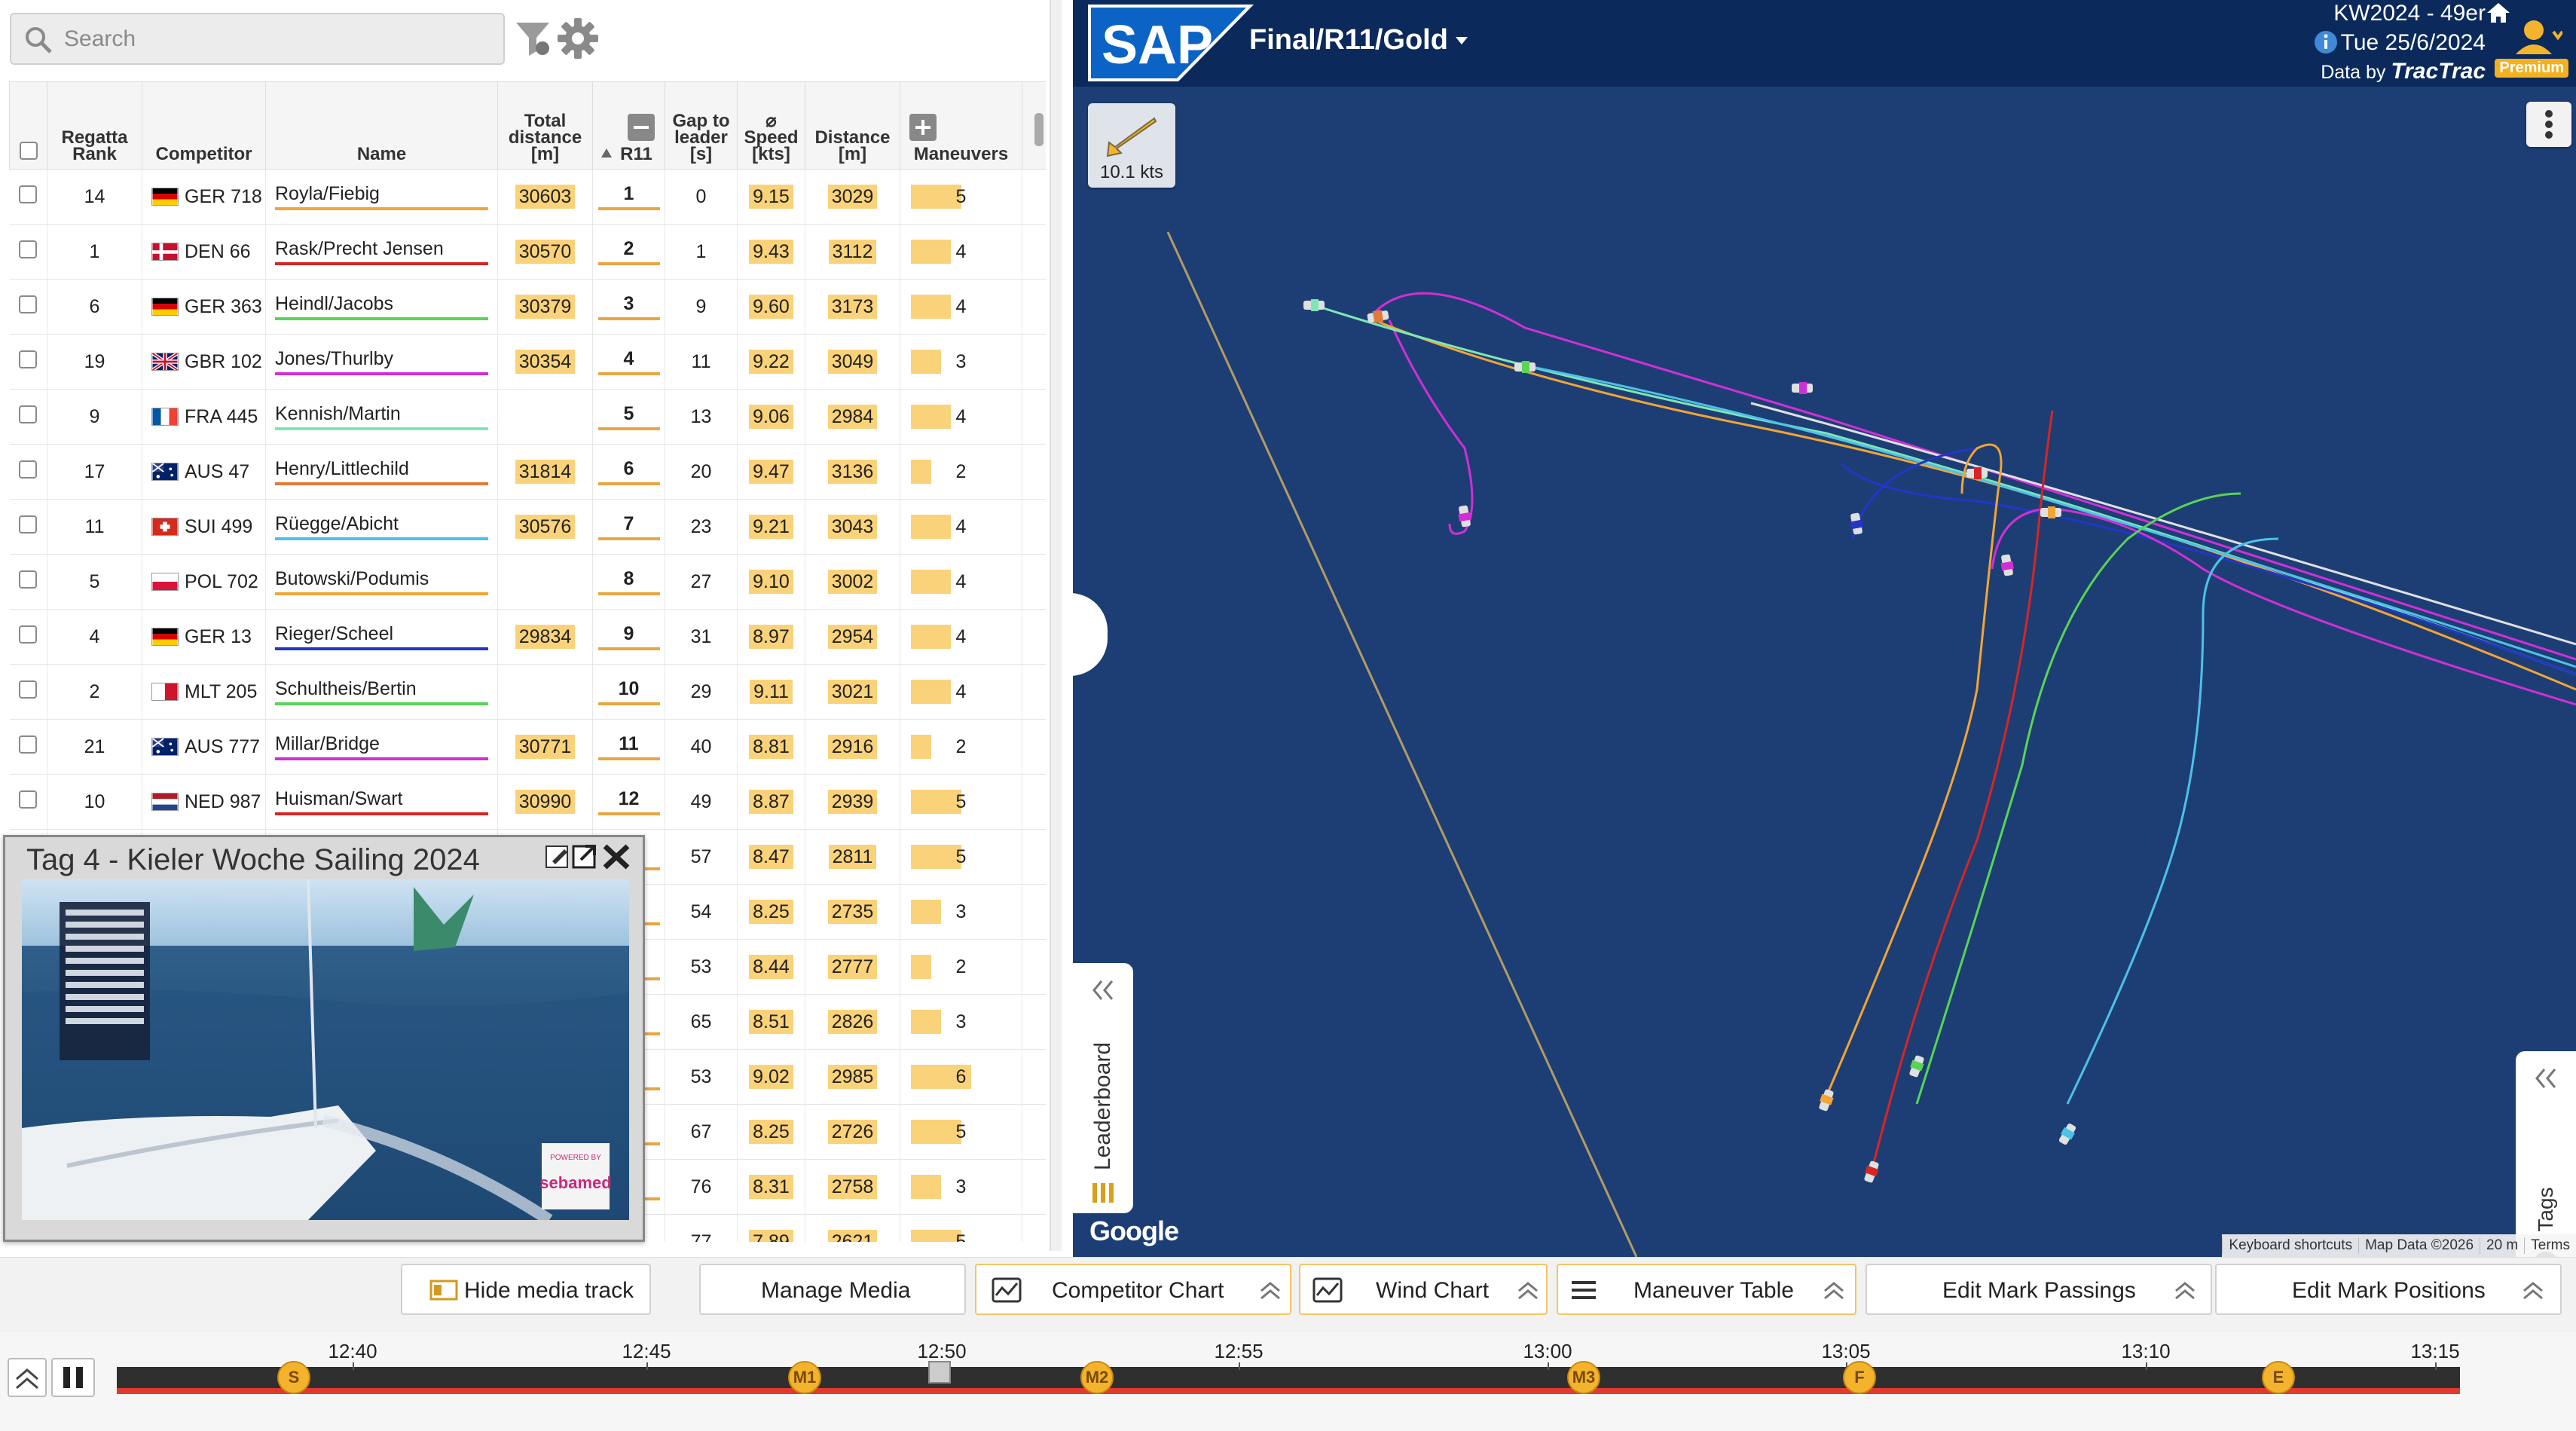 Image resolution: width=2576 pixels, height=1431 pixels. Describe the element at coordinates (1097, 1377) in the screenshot. I see `timeline-mark-m2: M2` at that location.